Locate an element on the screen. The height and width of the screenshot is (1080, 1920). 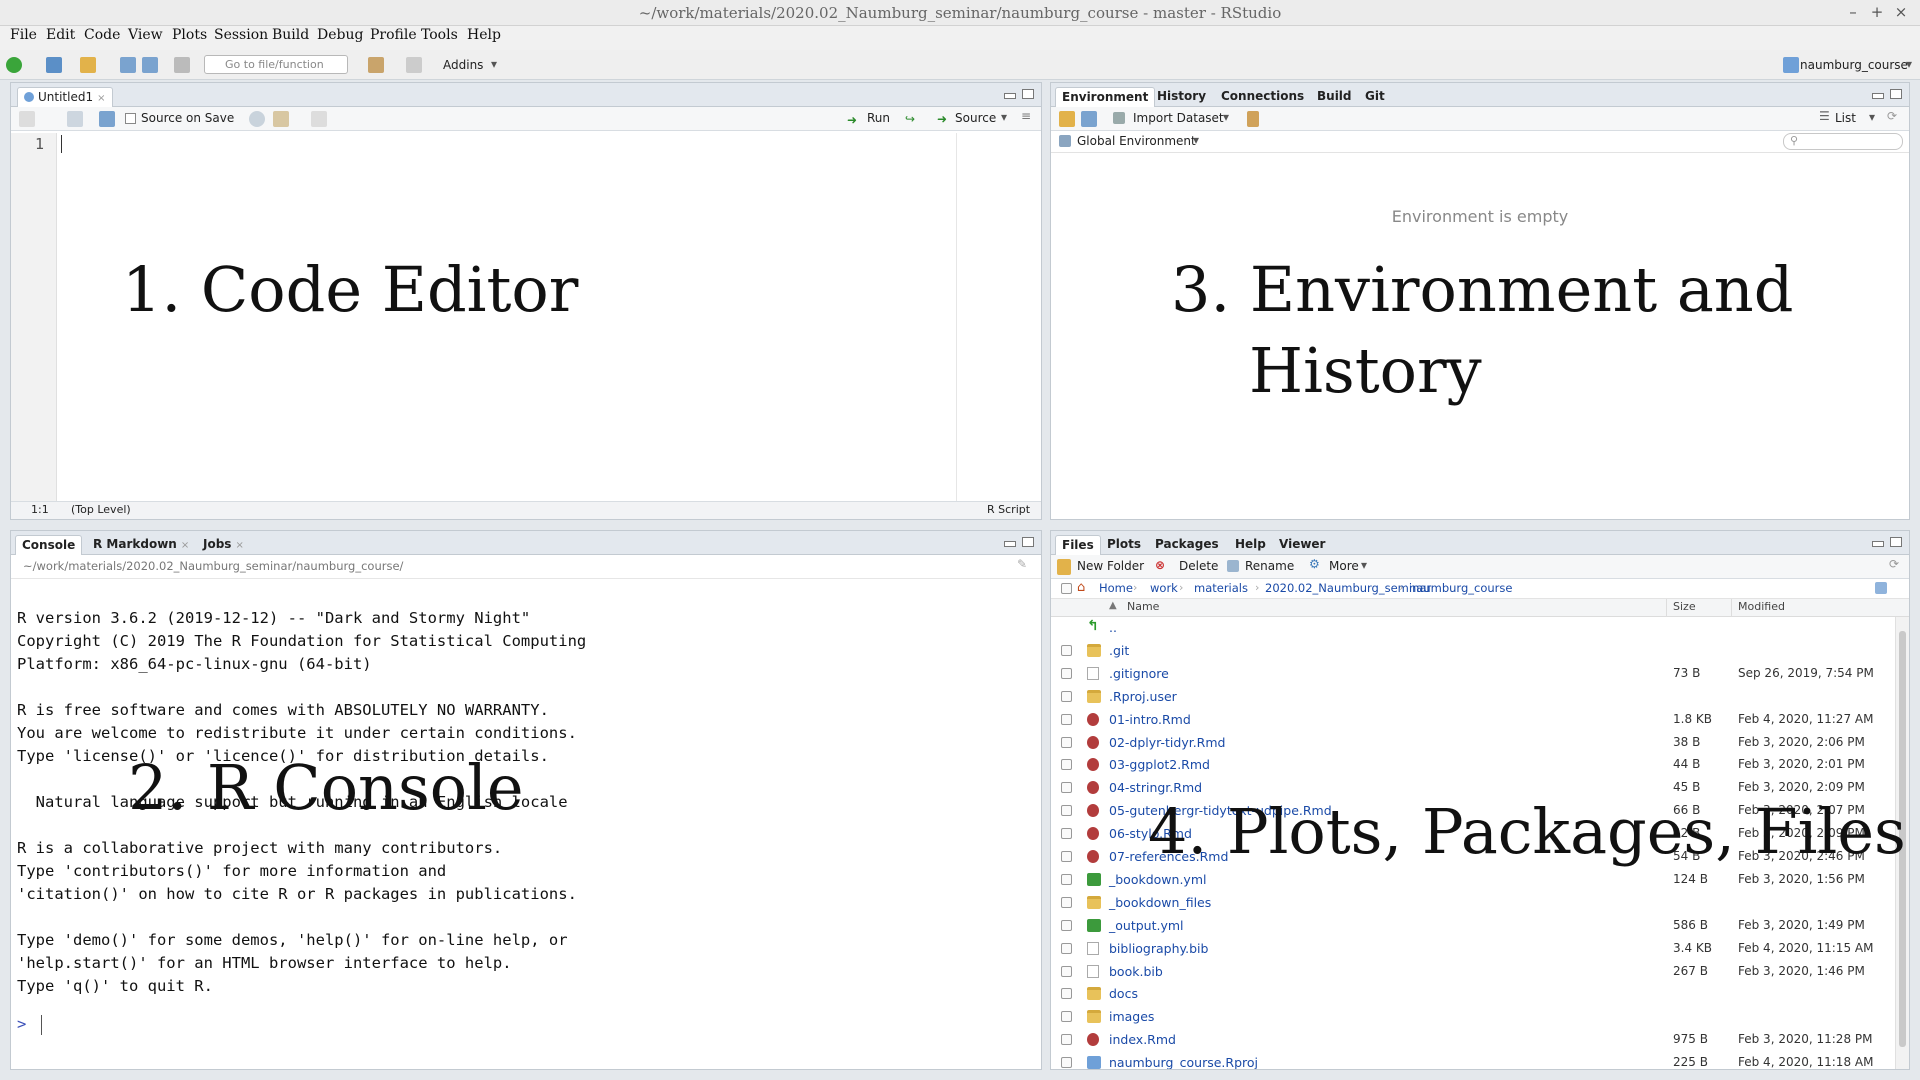
source-button: Source is located at coordinates (975, 118).